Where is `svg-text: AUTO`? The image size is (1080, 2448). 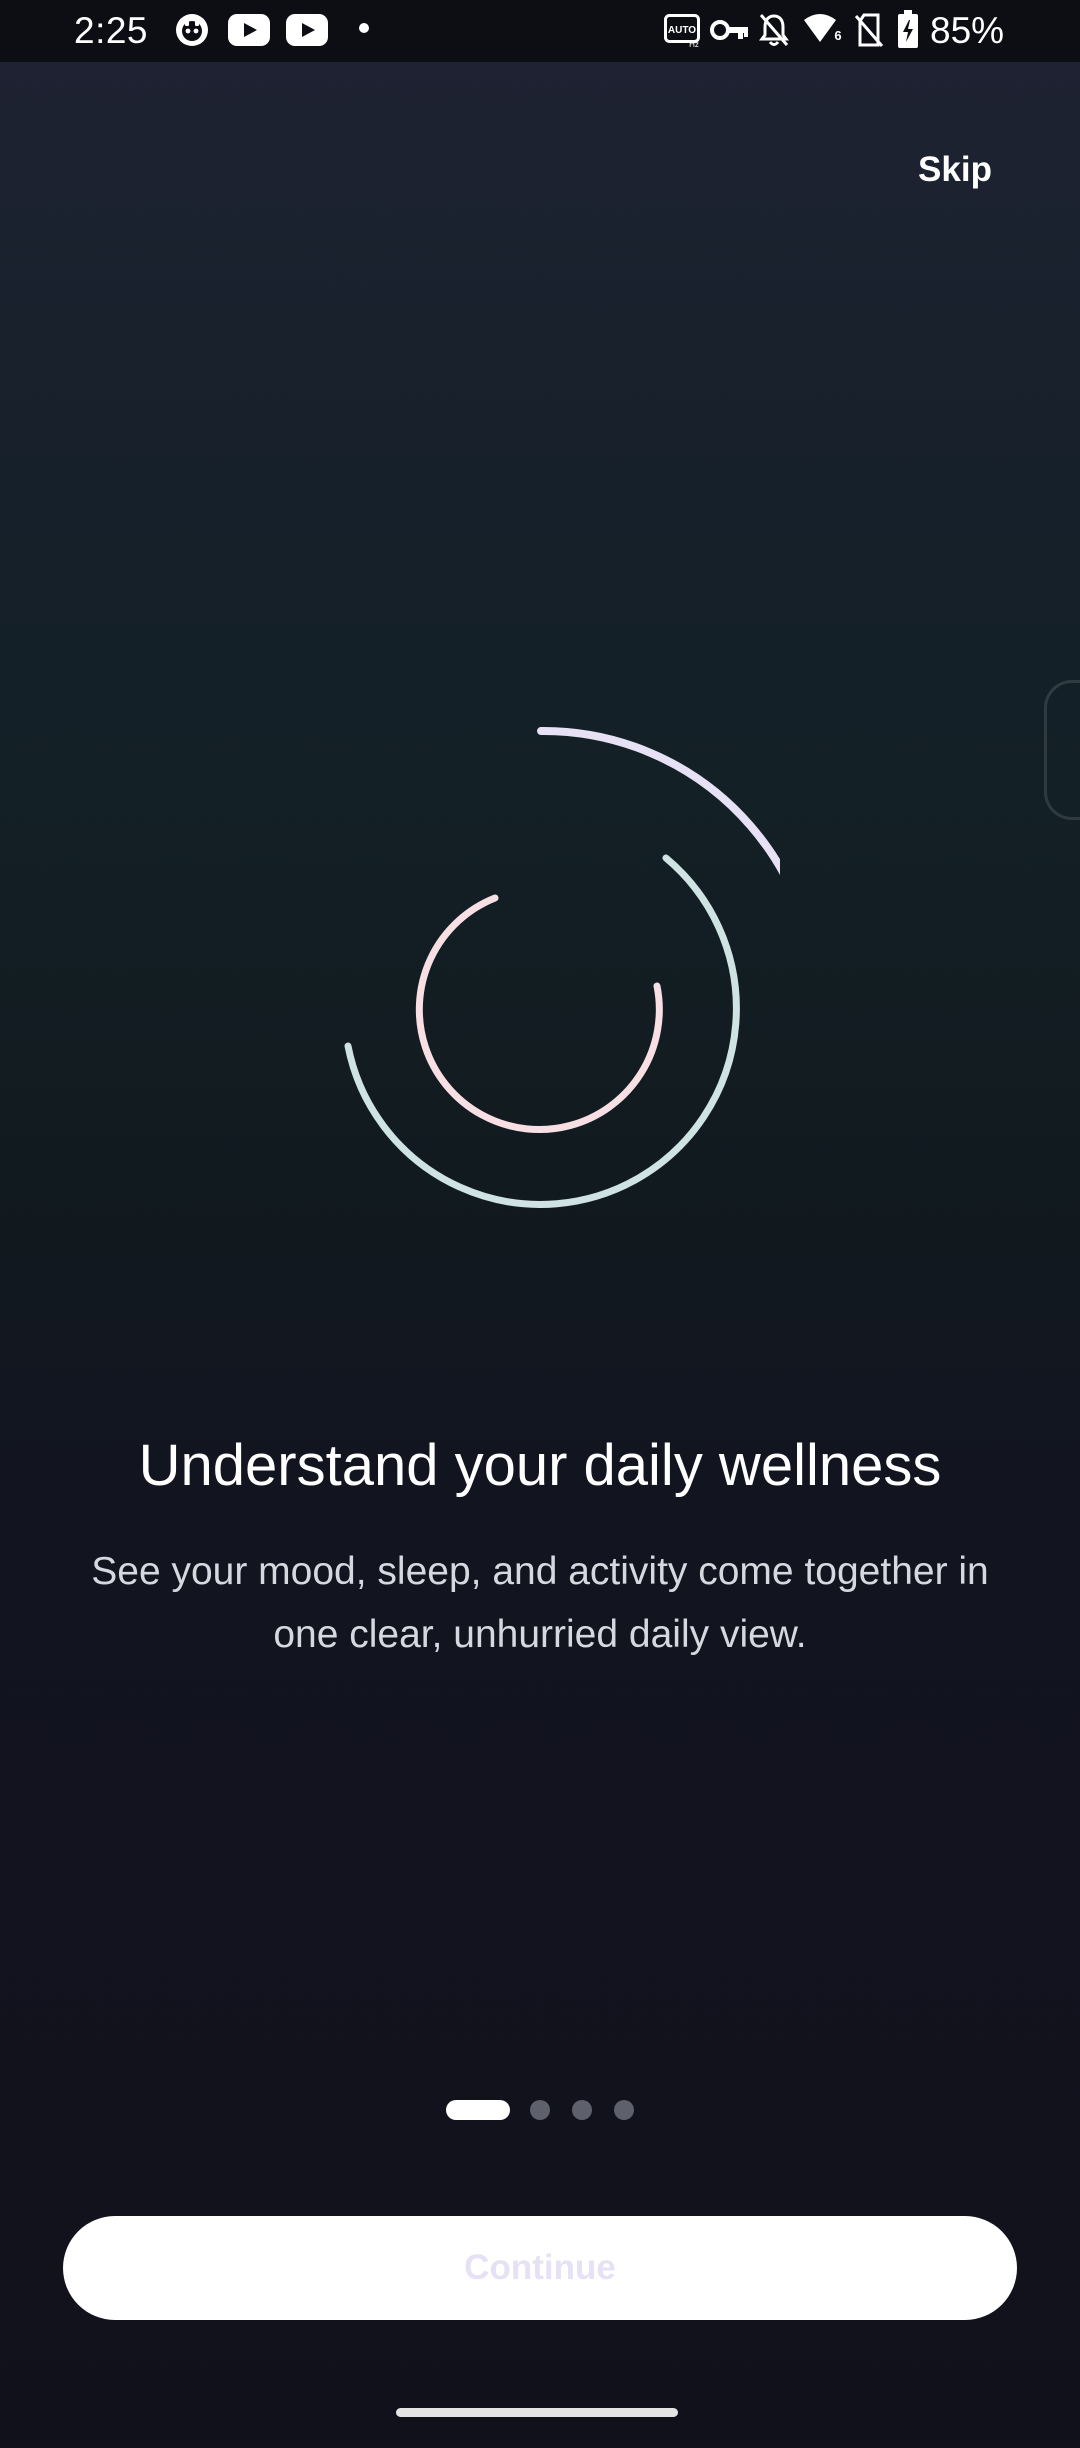
svg-text: AUTO is located at coordinates (682, 30).